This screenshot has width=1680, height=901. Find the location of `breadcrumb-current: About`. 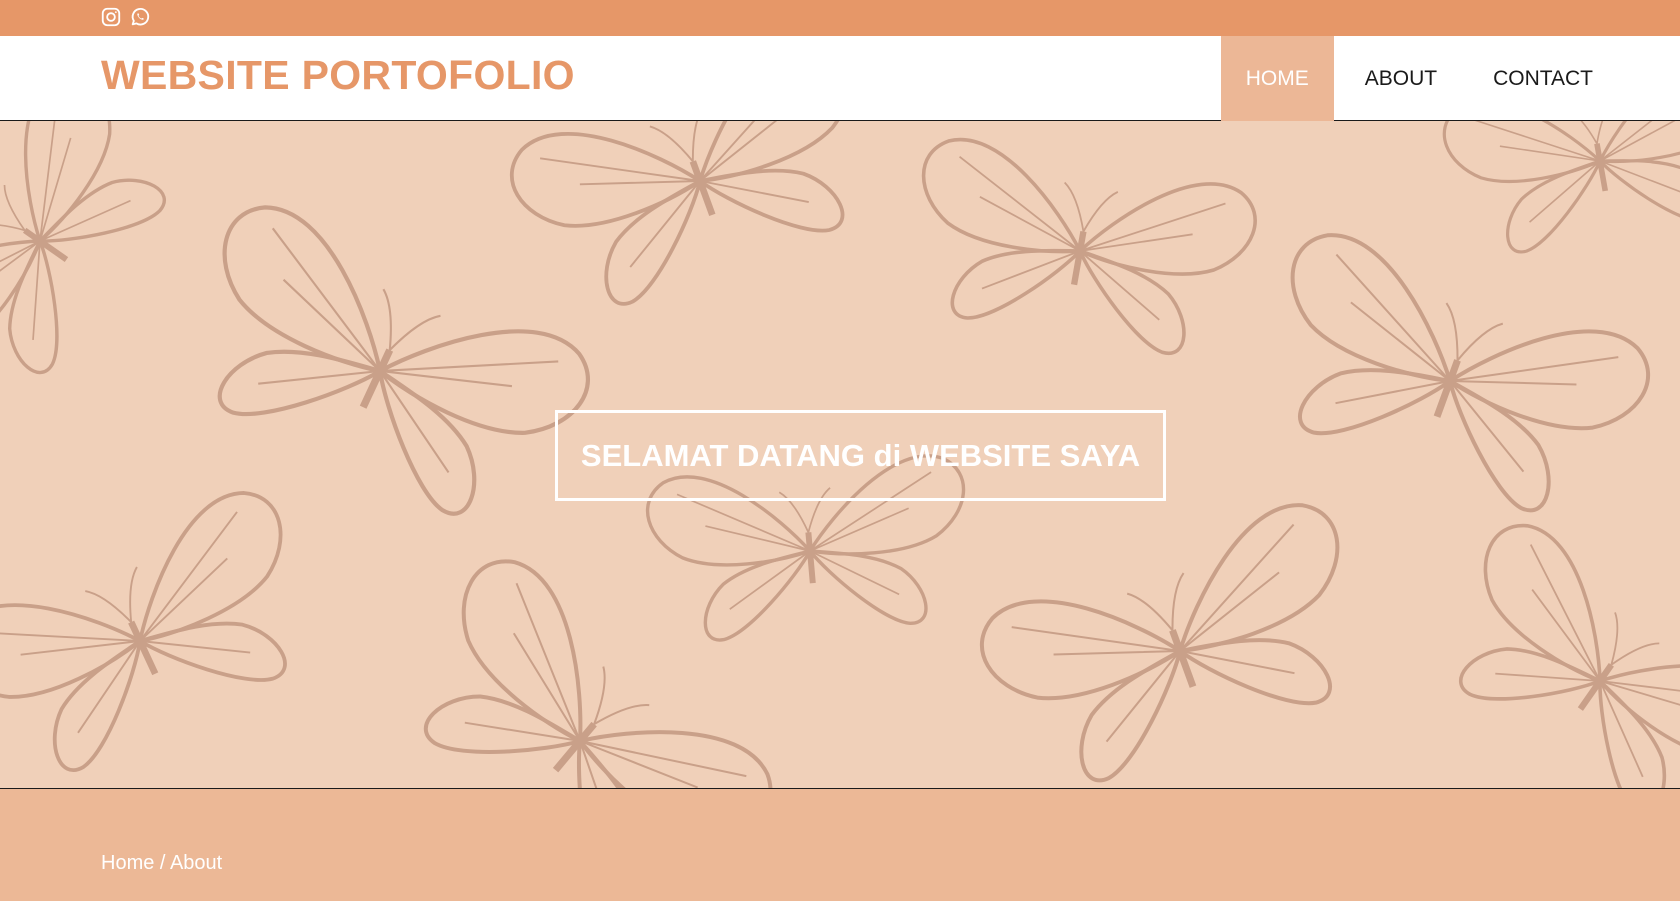

breadcrumb-current: About is located at coordinates (196, 863).